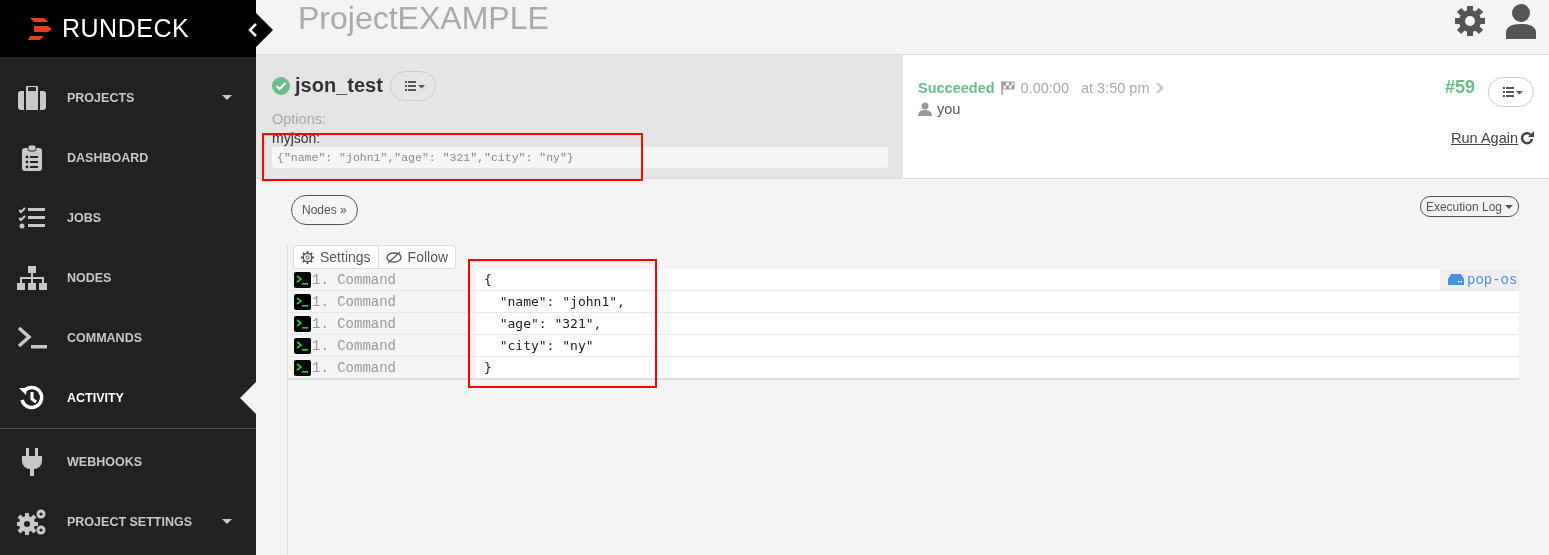 The image size is (1549, 555). Describe the element at coordinates (1044, 87) in the screenshot. I see `duration: 0.00:00` at that location.